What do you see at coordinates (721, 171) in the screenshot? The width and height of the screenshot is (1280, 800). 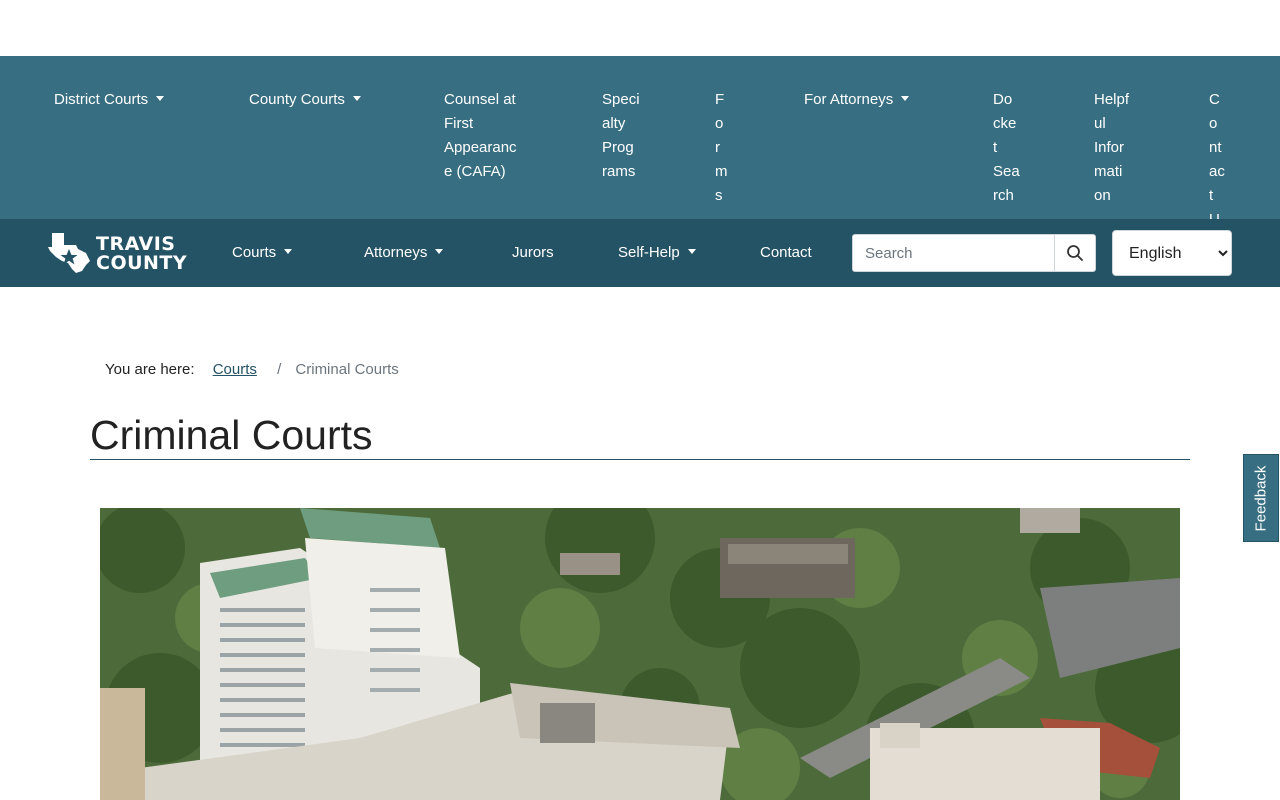 I see `court-nav-item-line: m` at bounding box center [721, 171].